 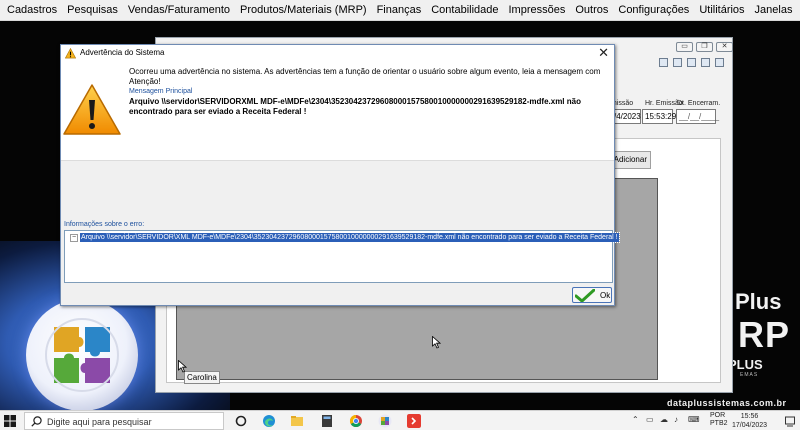 What do you see at coordinates (337, 53) in the screenshot?
I see `dialog-title-bar: Advertência do Sistema ✕` at bounding box center [337, 53].